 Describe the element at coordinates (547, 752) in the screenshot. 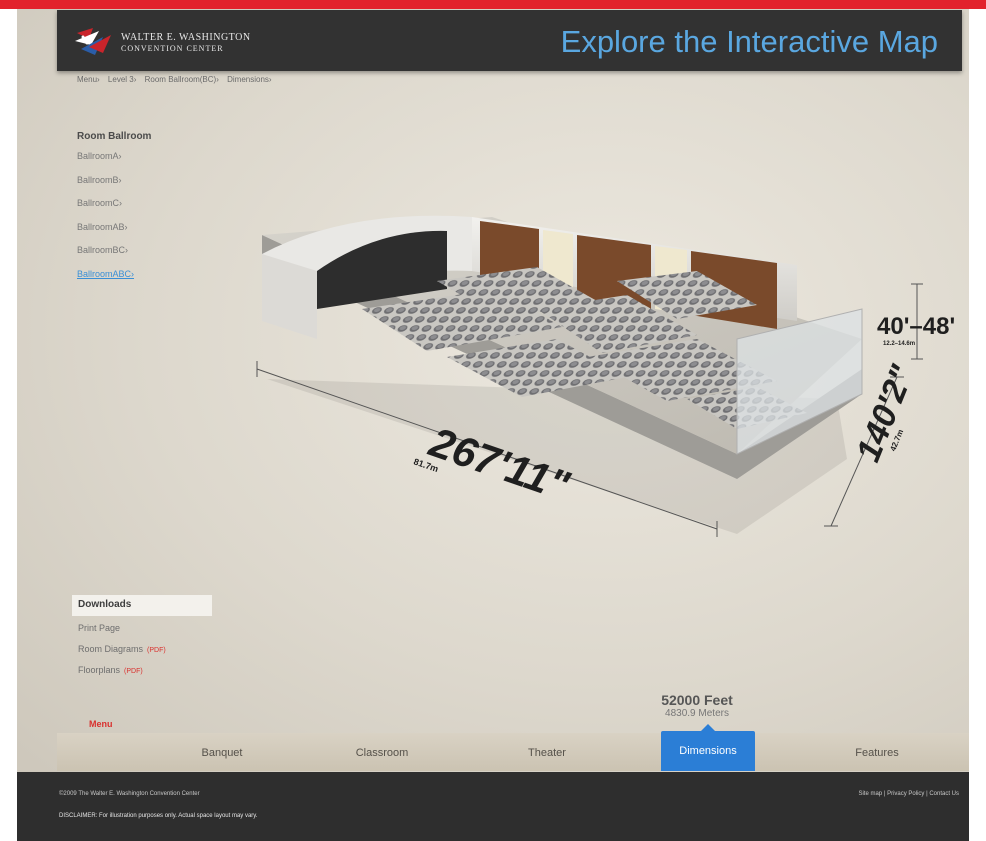

I see `tab-theater: Theater` at that location.